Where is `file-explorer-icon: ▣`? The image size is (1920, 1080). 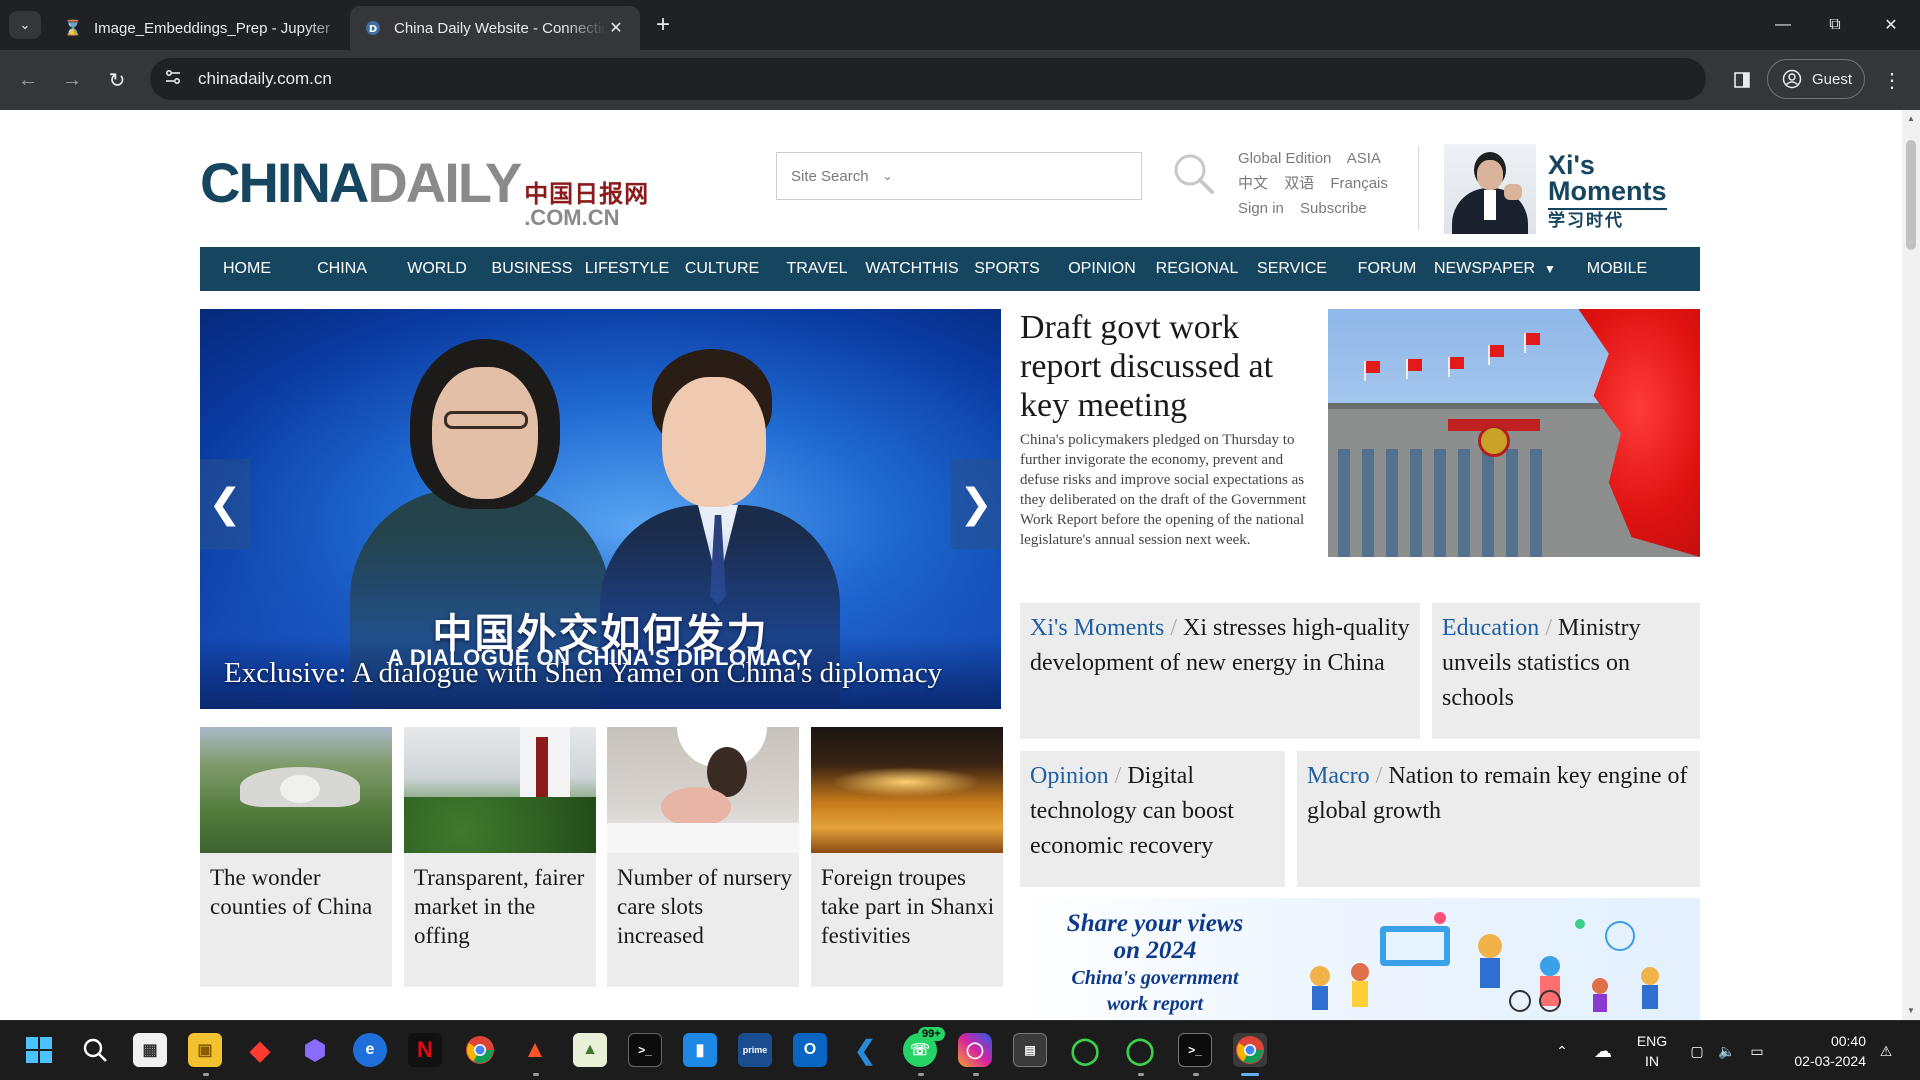
file-explorer-icon: ▣ is located at coordinates (205, 1050).